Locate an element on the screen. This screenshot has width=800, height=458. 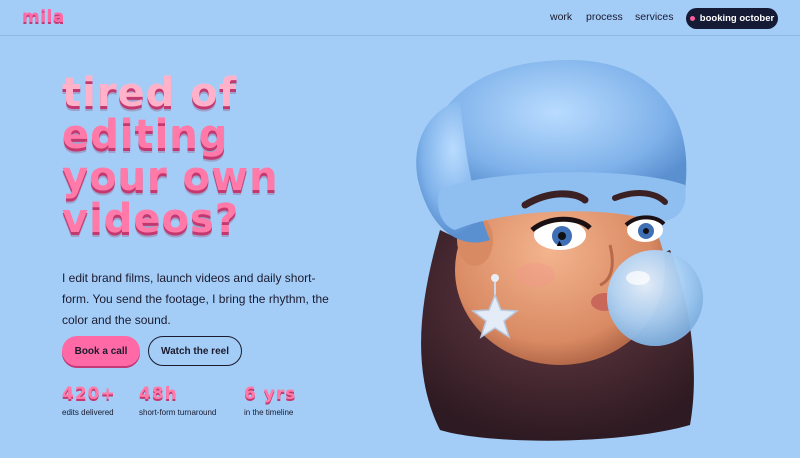
headline-line: tired of is located at coordinates (150, 93).